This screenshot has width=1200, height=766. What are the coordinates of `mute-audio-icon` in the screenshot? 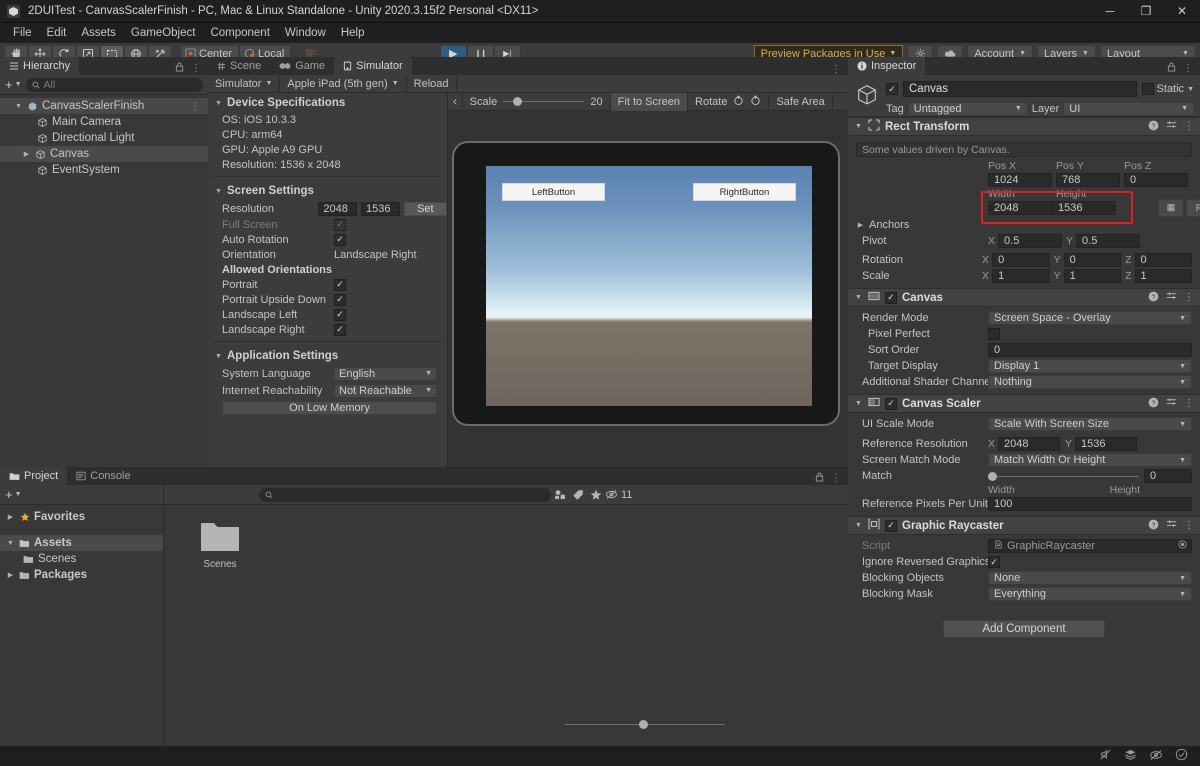 It's located at (1105, 756).